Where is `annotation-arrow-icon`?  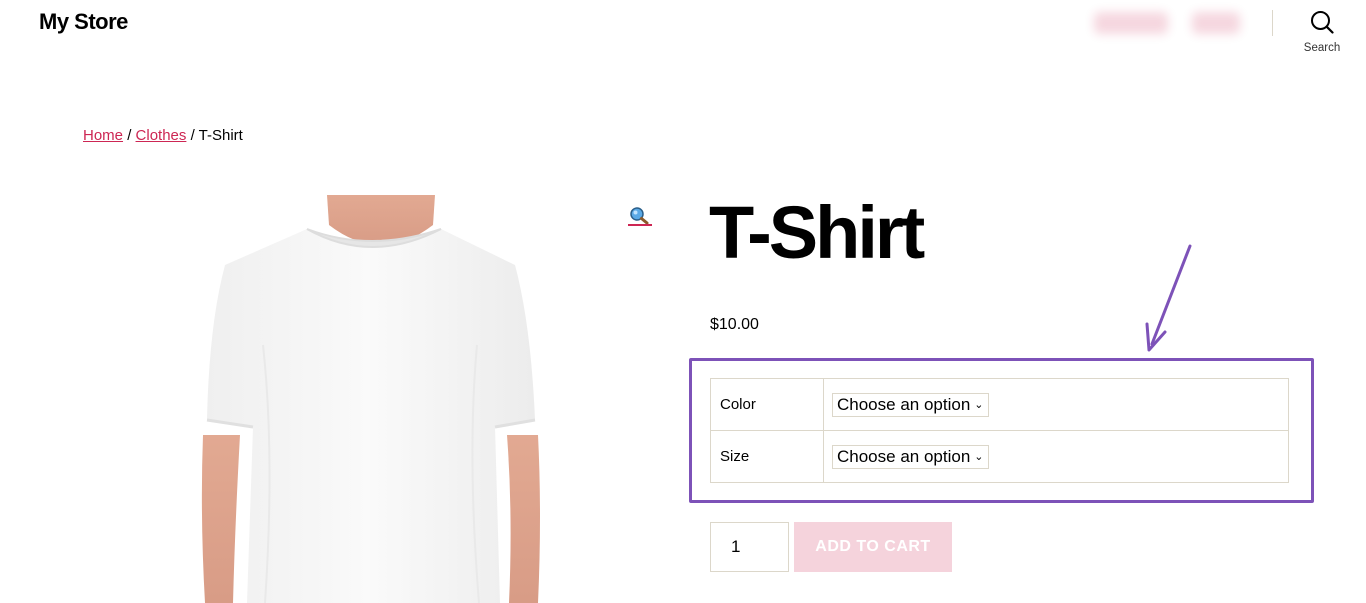 annotation-arrow-icon is located at coordinates (1168, 298).